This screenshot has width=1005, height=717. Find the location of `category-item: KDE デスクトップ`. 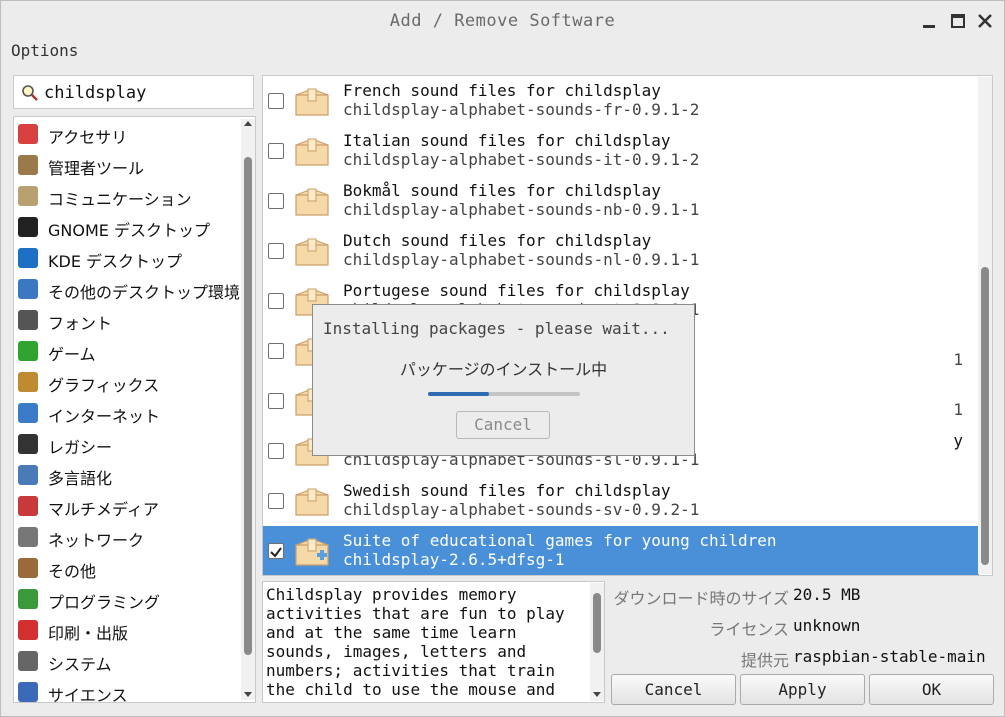

category-item: KDE デスクトップ is located at coordinates (127, 258).